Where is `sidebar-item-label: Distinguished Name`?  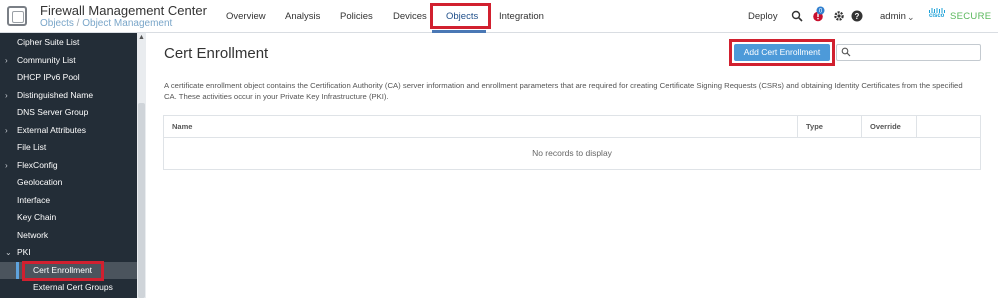 sidebar-item-label: Distinguished Name is located at coordinates (55, 94).